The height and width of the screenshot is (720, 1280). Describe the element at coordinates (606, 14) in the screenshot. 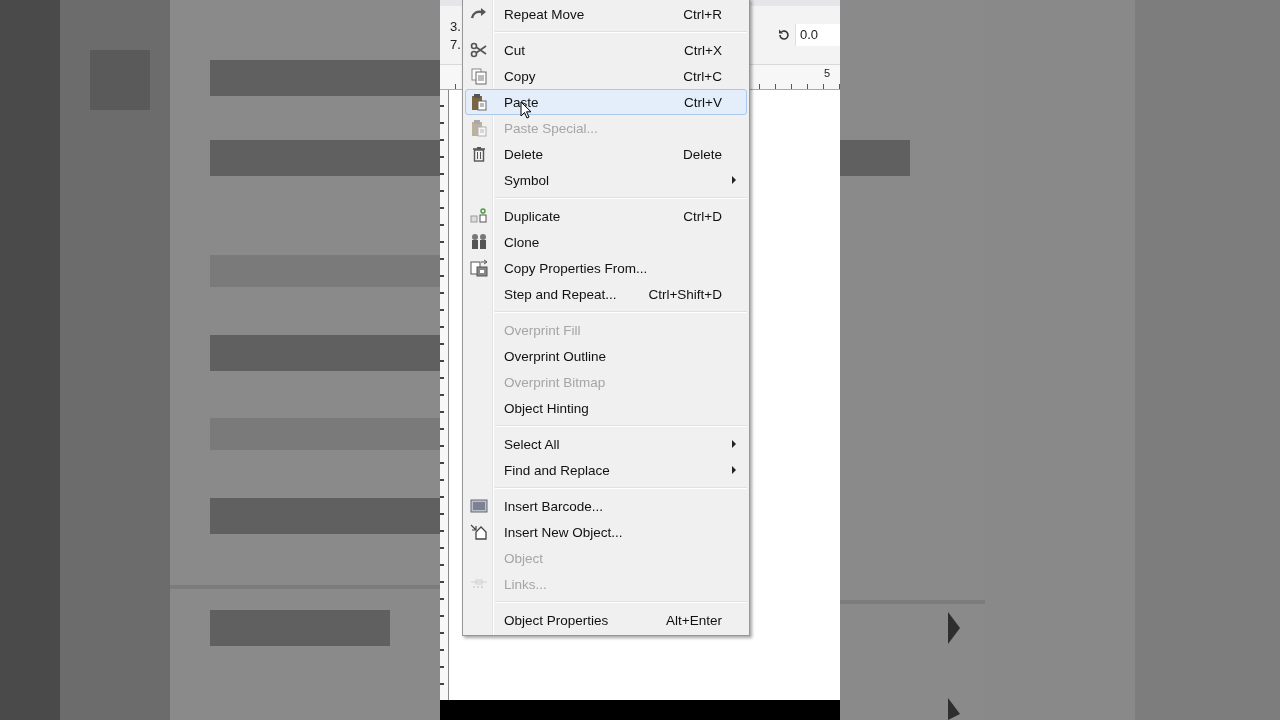

I see `menu-item: Repeat Move Ctrl+R` at that location.